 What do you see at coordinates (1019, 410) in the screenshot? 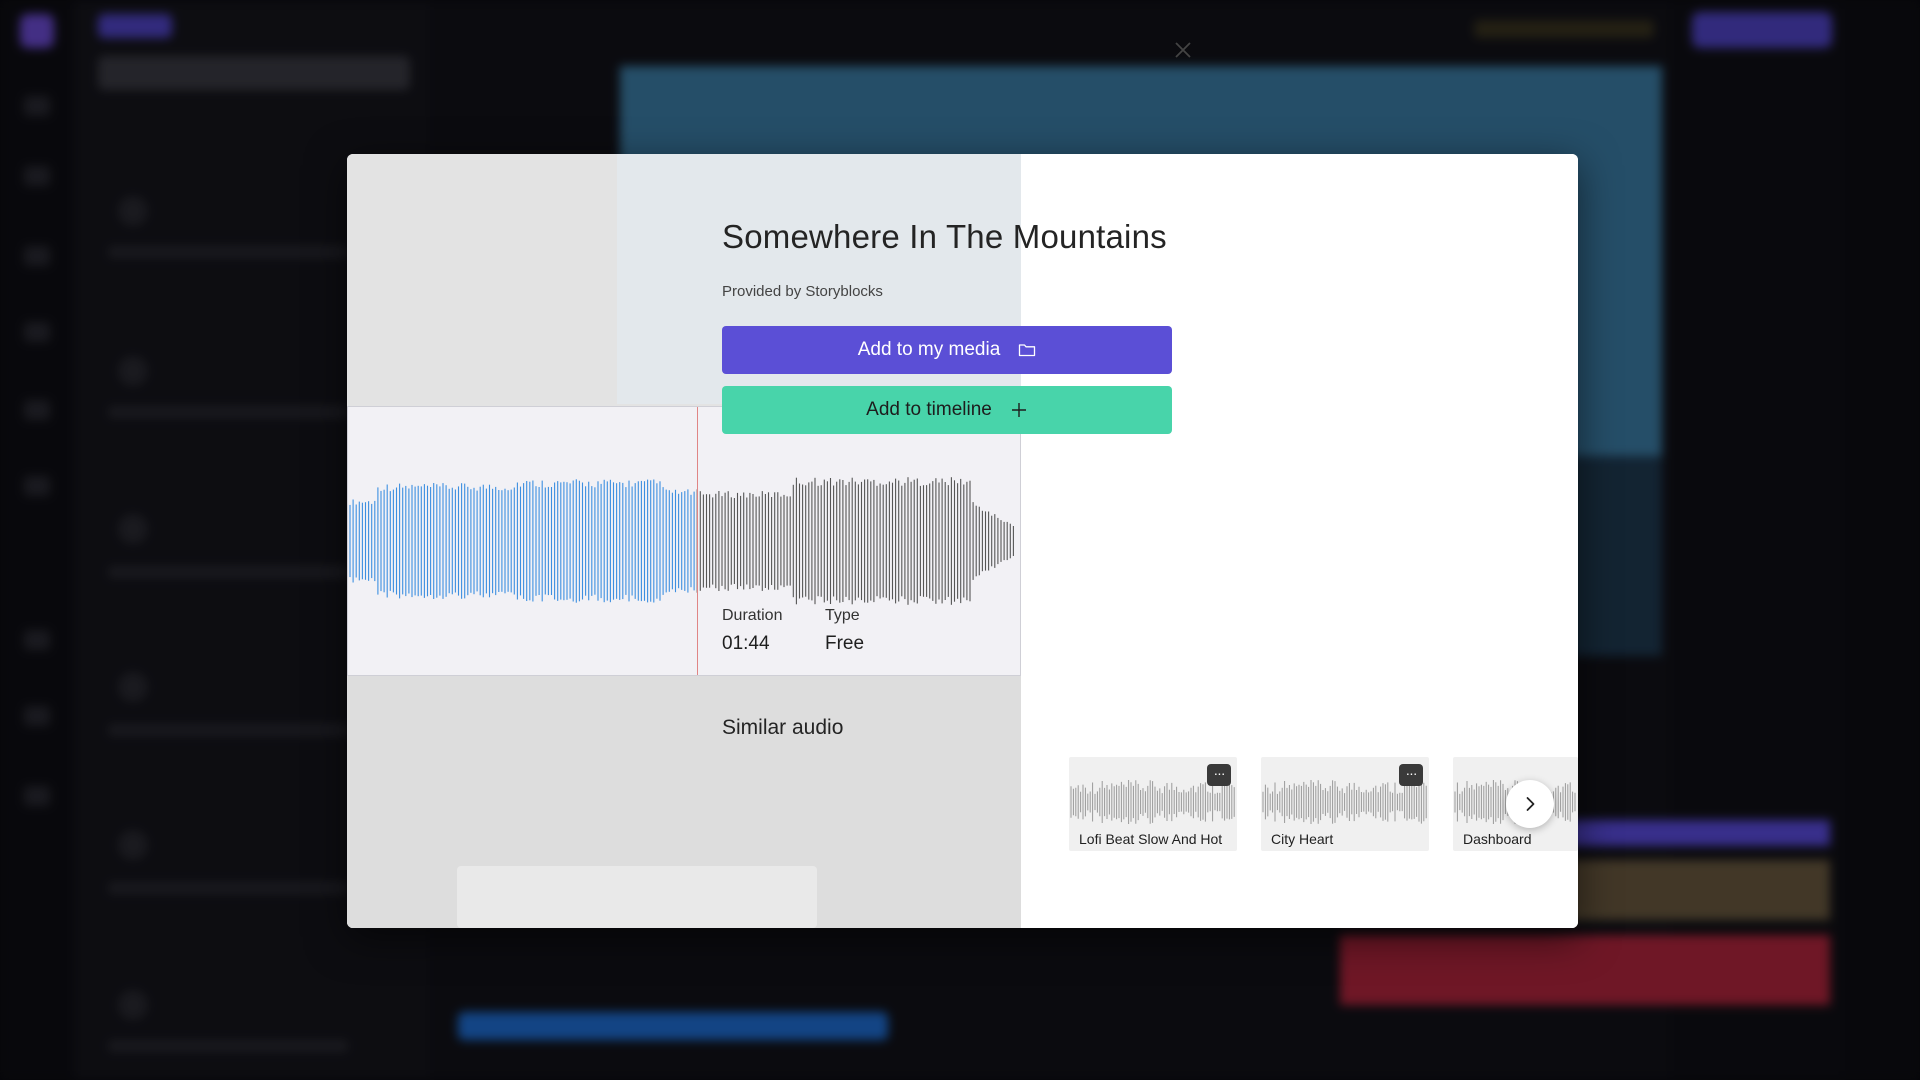
I see `plus-icon` at bounding box center [1019, 410].